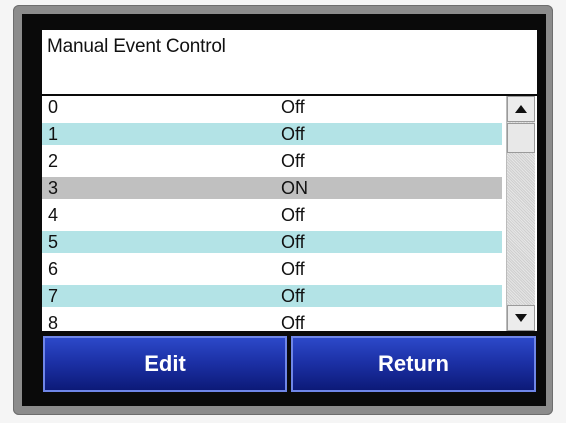 The image size is (566, 423). Describe the element at coordinates (53, 269) in the screenshot. I see `event-number: 6` at that location.